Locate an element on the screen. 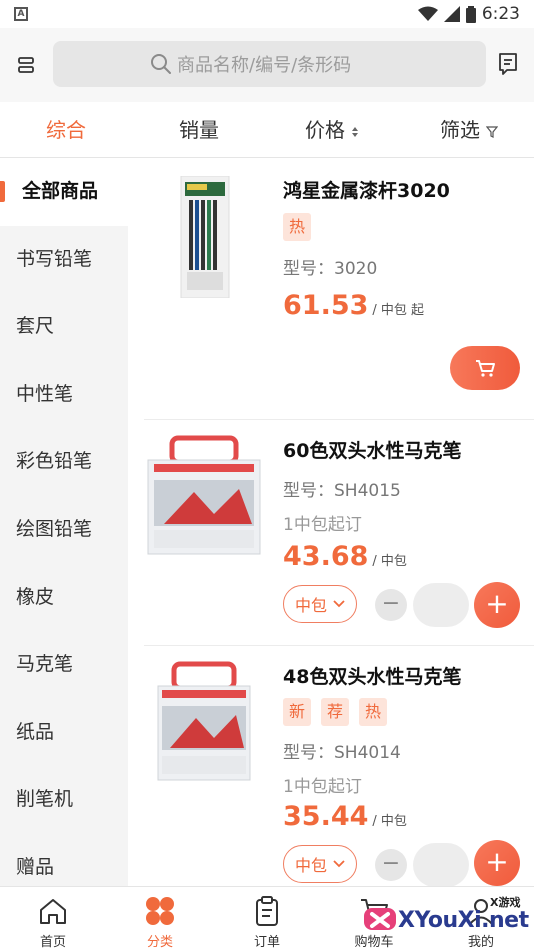 Image resolution: width=534 pixels, height=950 pixels. filter-icon is located at coordinates (492, 131).